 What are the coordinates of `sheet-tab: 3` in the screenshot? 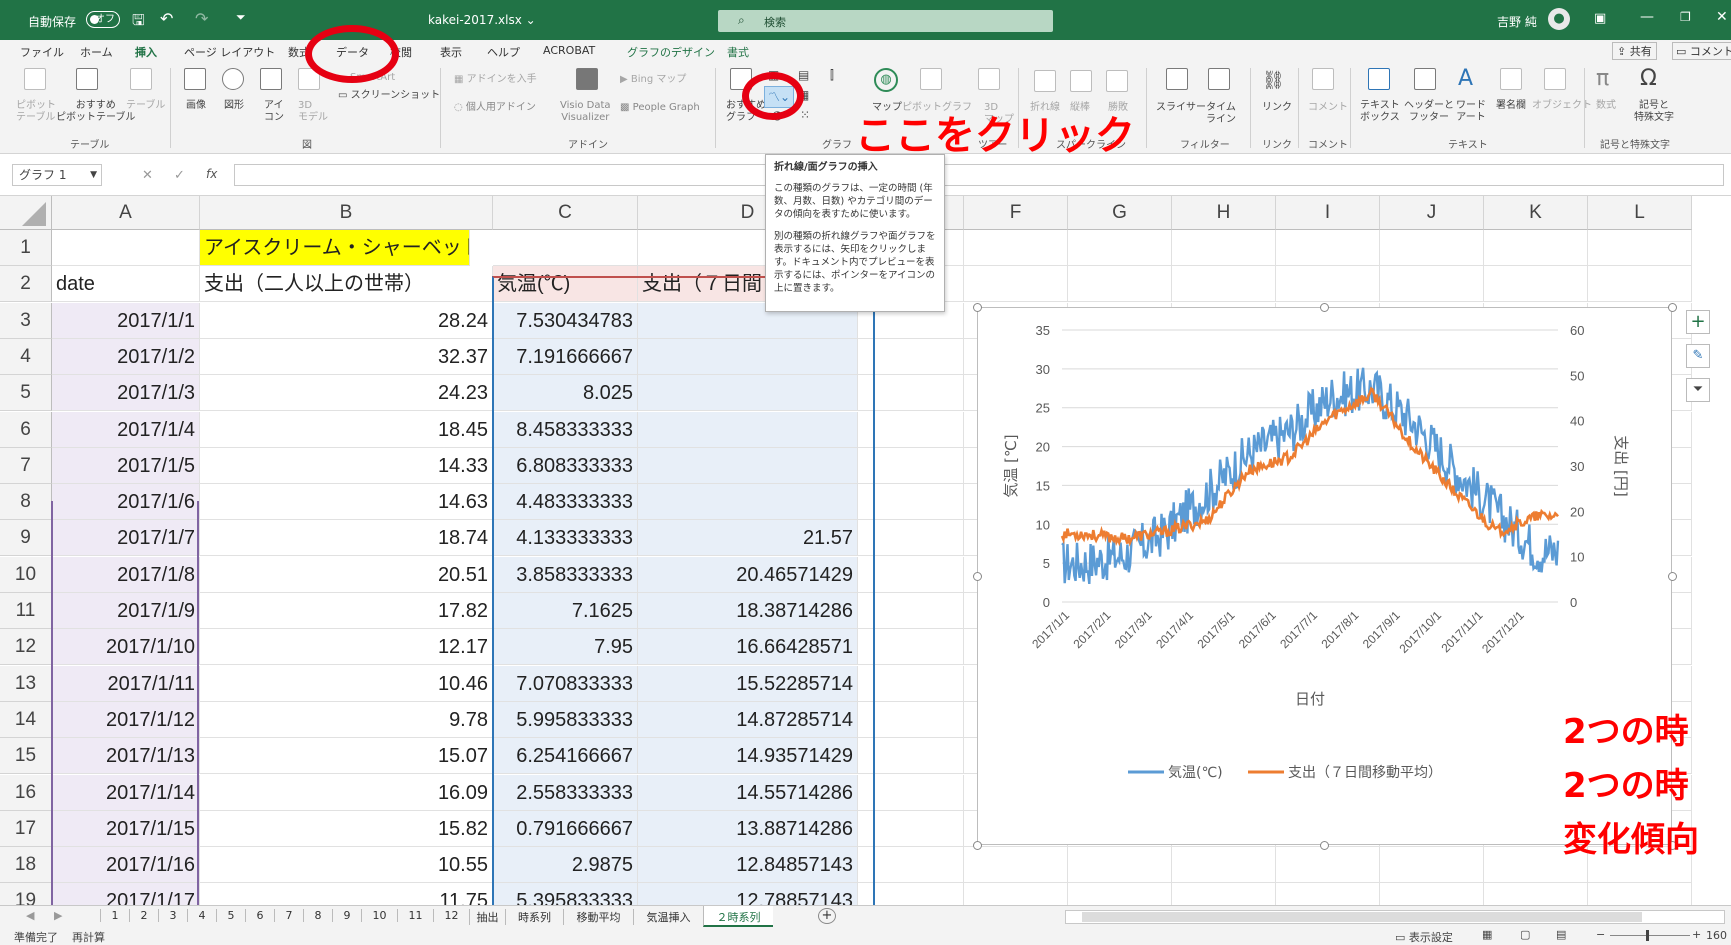 It's located at (172, 915).